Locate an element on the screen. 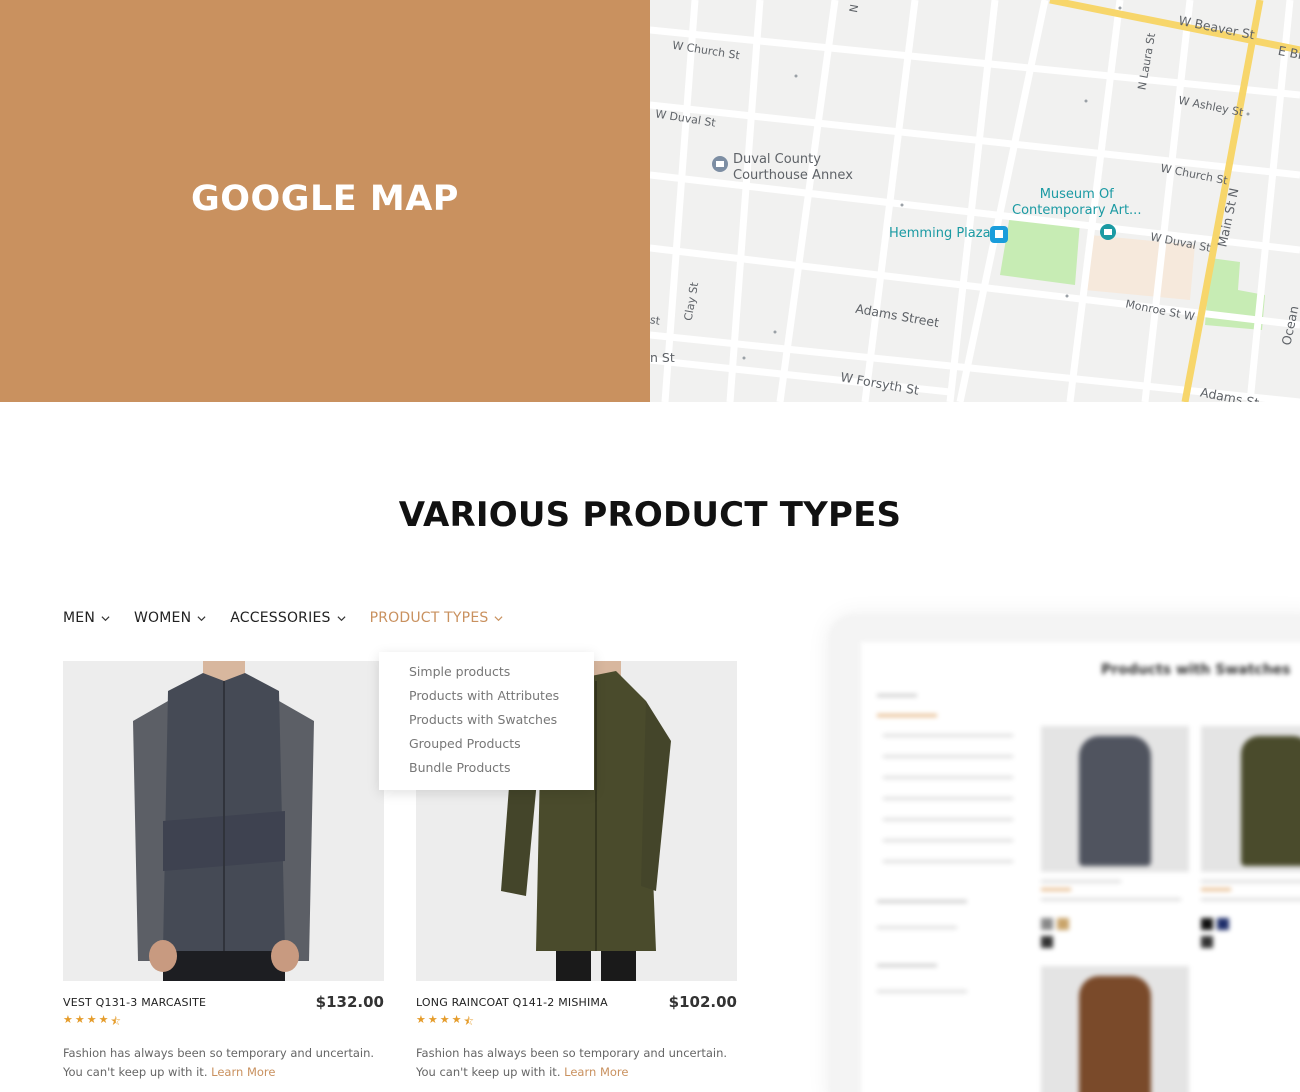 This screenshot has width=1300, height=1092. nav-label: WOMEN is located at coordinates (163, 618).